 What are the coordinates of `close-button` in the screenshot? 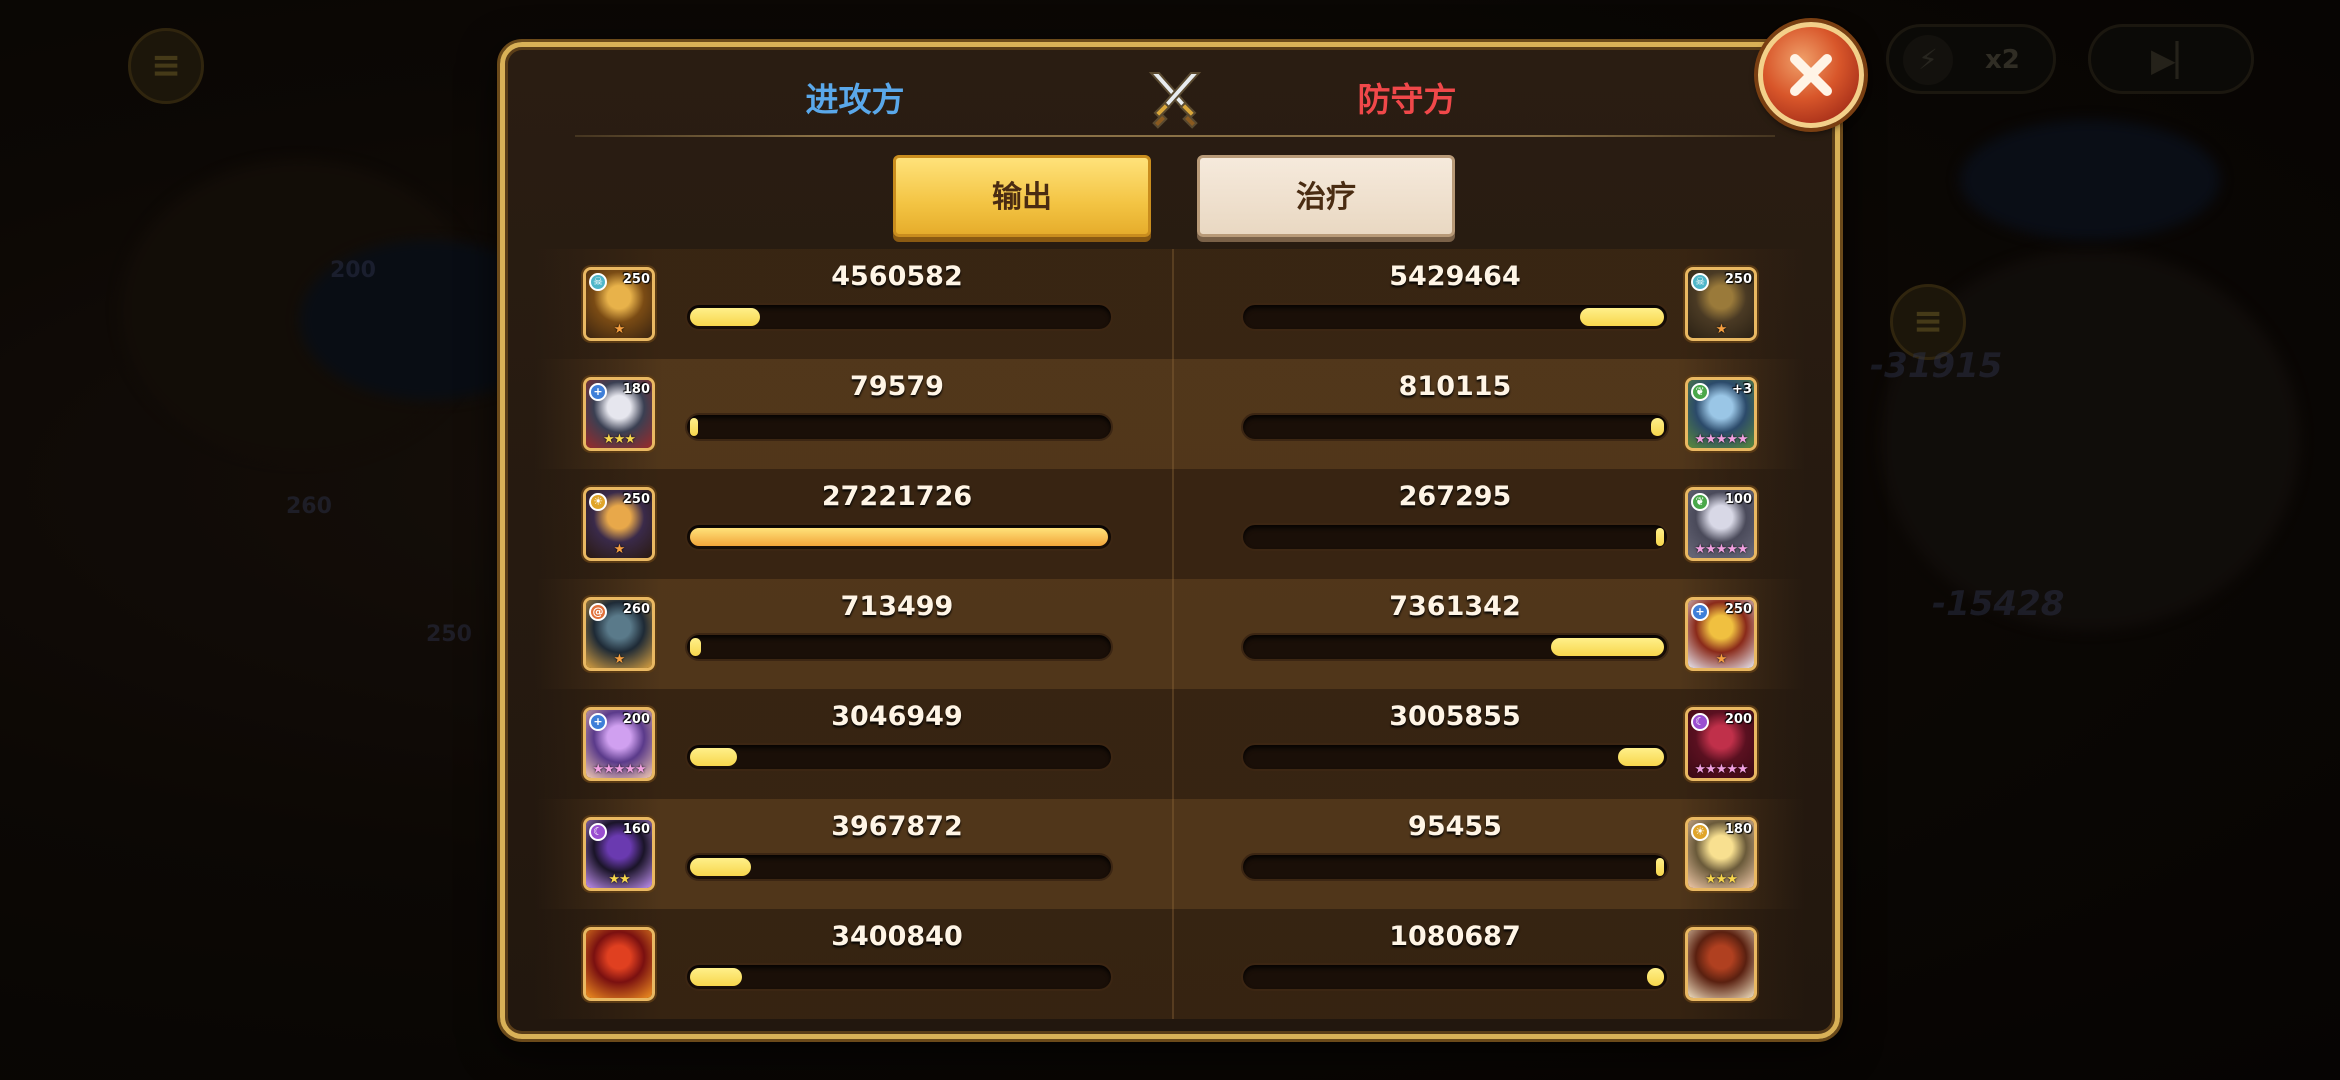 It's located at (1811, 75).